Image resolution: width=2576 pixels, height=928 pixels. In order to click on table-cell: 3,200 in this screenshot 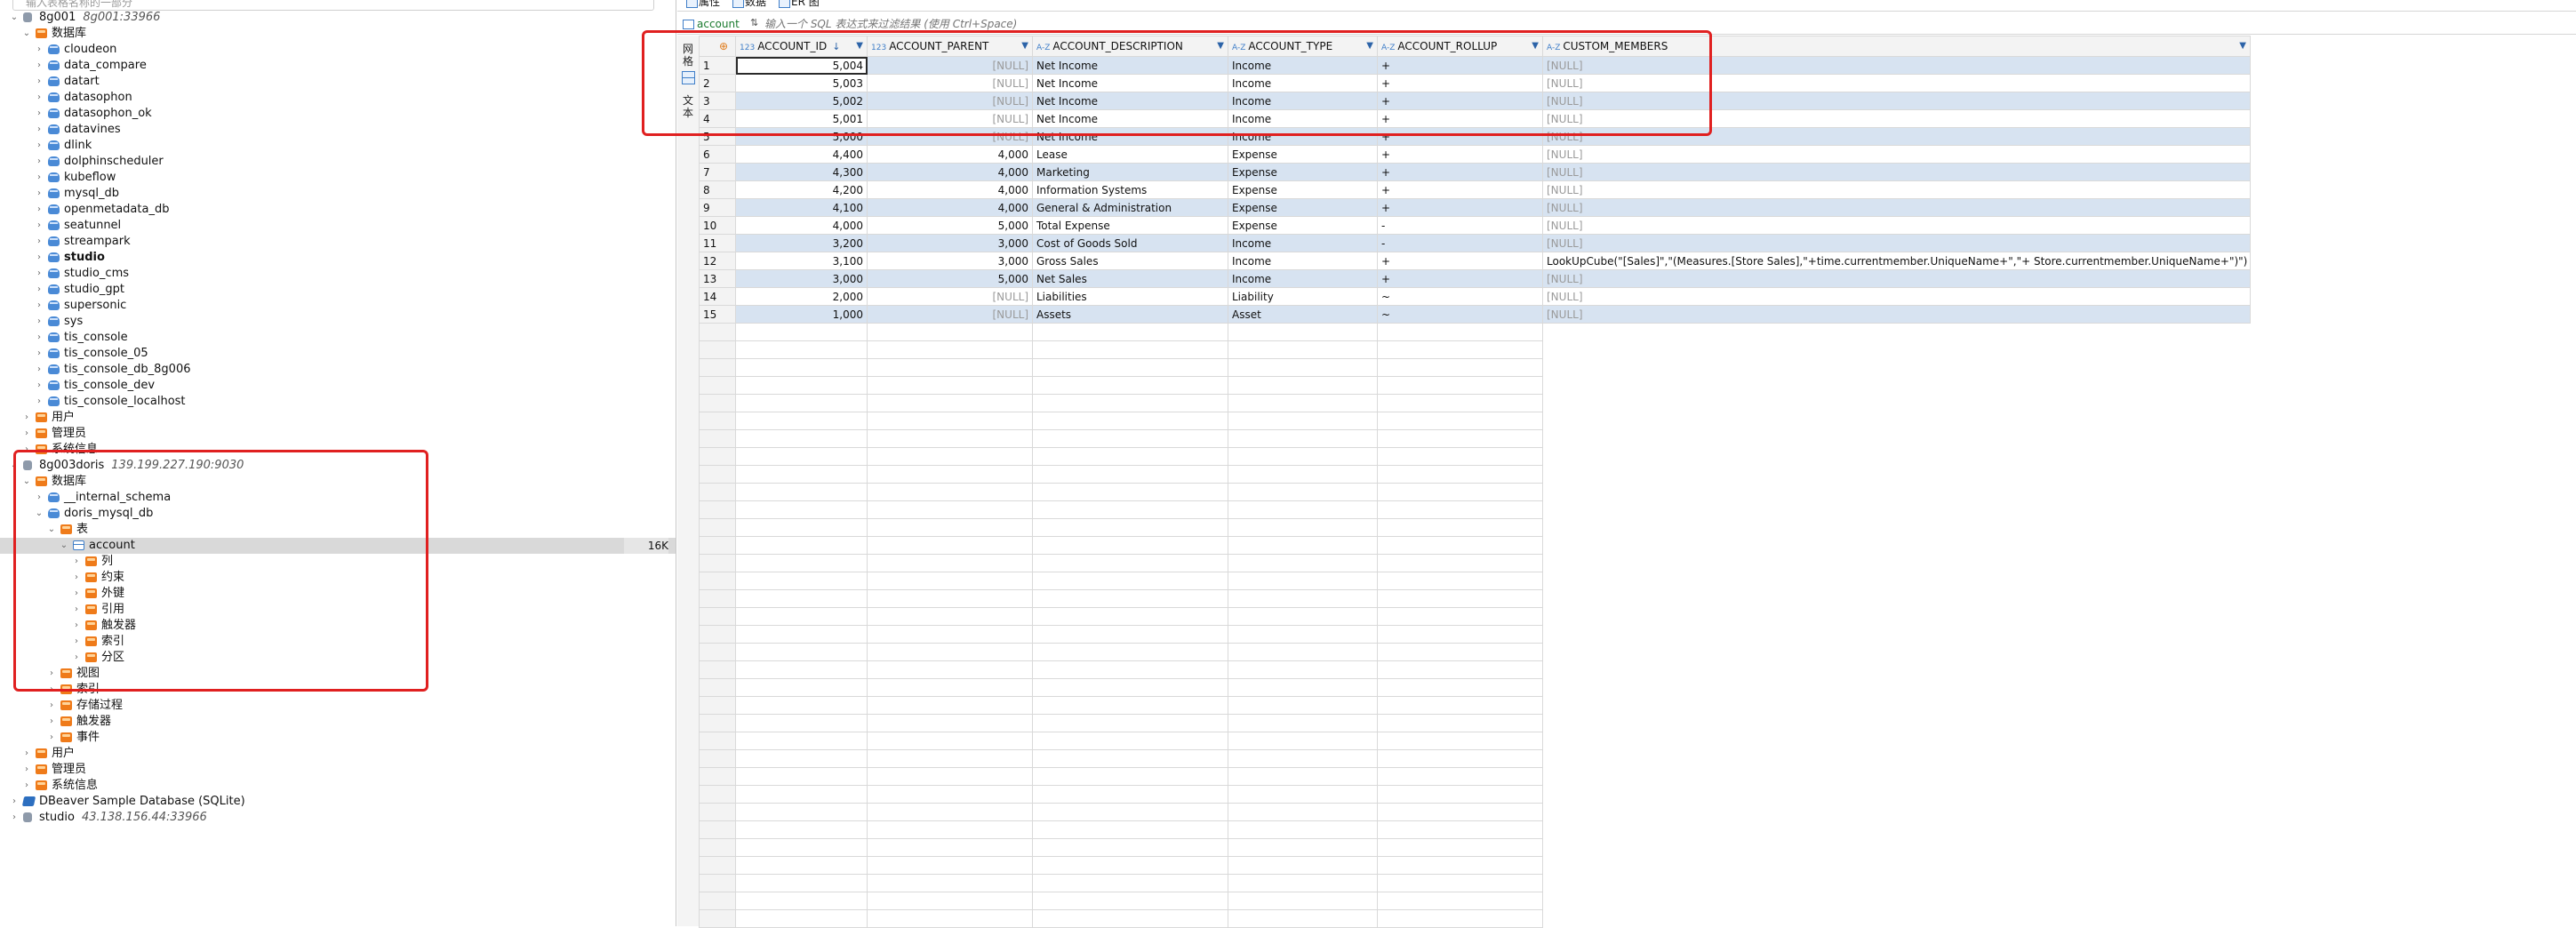, I will do `click(801, 243)`.